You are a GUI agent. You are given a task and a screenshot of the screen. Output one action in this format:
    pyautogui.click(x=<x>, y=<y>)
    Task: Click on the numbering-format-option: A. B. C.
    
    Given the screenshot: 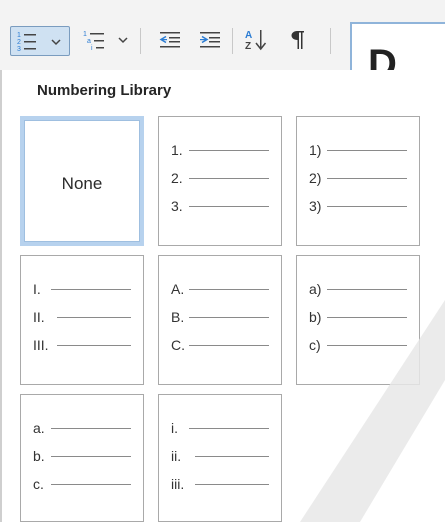 What is the action you would take?
    pyautogui.click(x=220, y=320)
    